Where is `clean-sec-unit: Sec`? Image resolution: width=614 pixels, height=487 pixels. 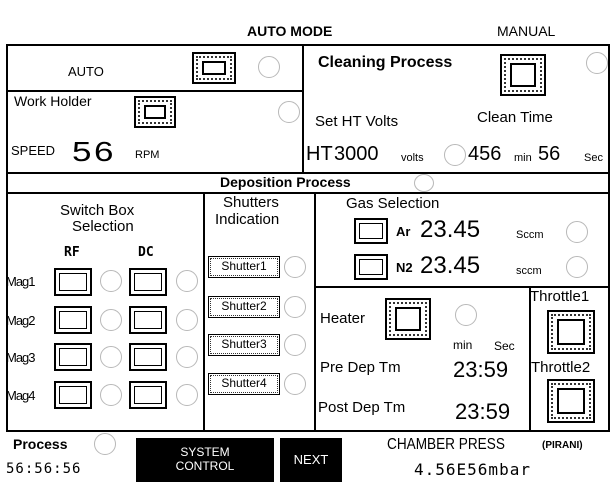
clean-sec-unit: Sec is located at coordinates (593, 158).